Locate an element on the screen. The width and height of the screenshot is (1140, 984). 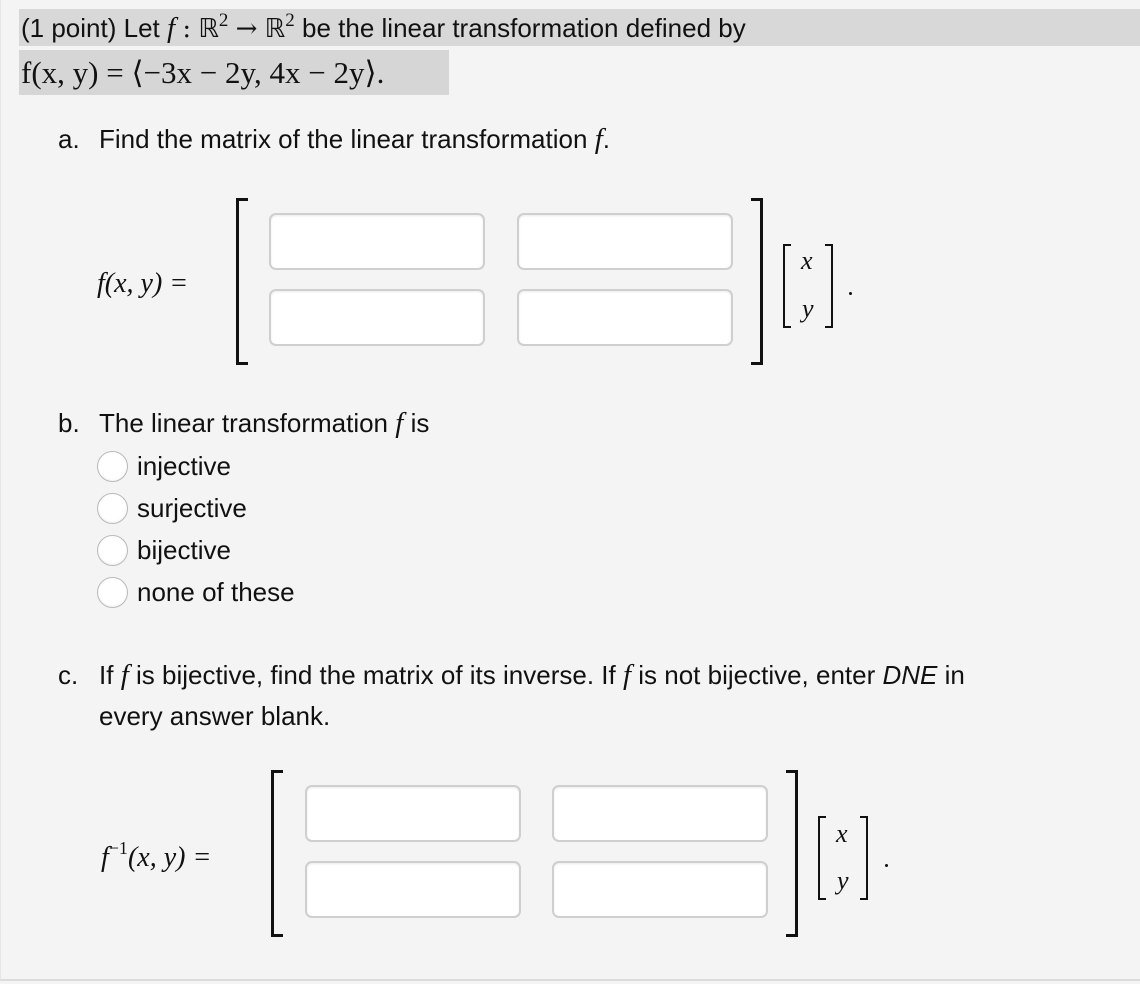
option-label: surjective is located at coordinates (192, 508).